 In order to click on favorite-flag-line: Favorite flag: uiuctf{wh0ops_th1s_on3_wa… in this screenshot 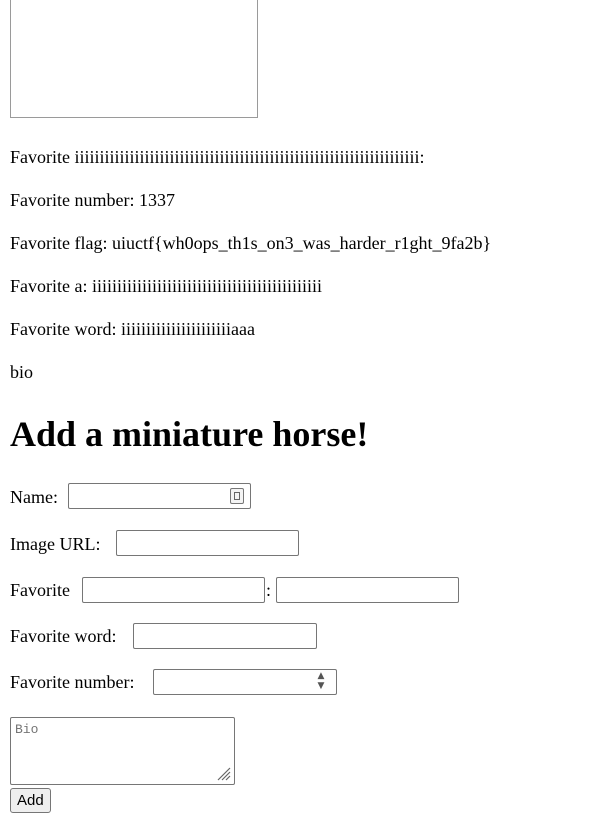, I will do `click(251, 243)`.